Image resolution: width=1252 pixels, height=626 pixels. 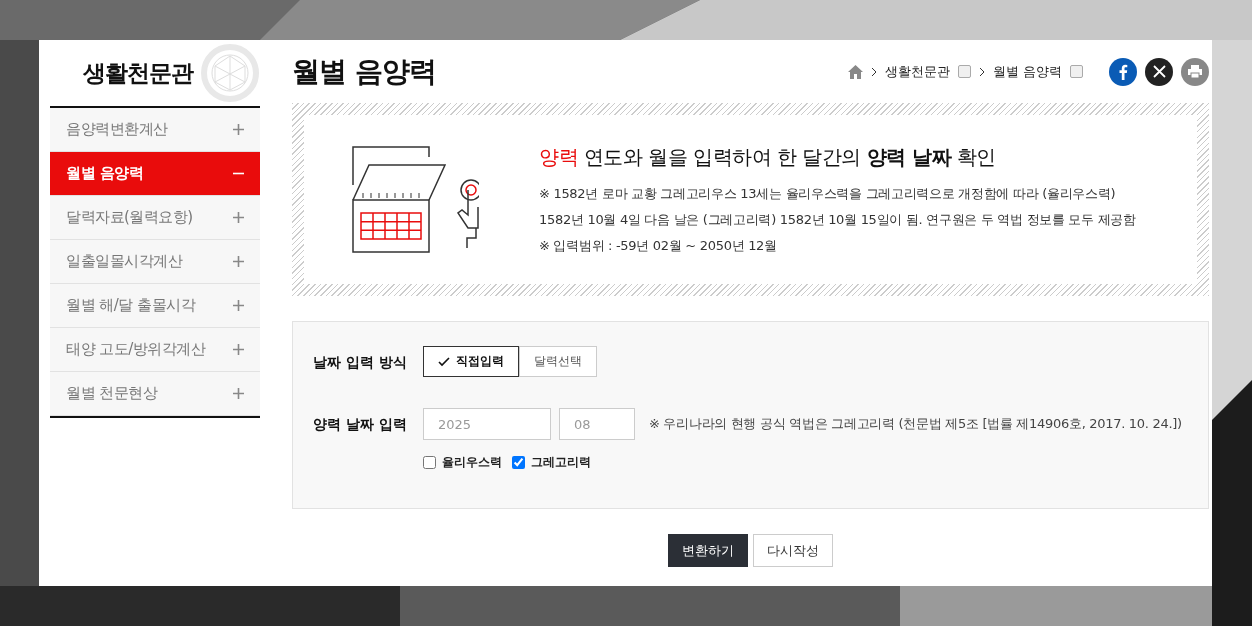 I want to click on site-title: 생활천문관, so click(x=138, y=73).